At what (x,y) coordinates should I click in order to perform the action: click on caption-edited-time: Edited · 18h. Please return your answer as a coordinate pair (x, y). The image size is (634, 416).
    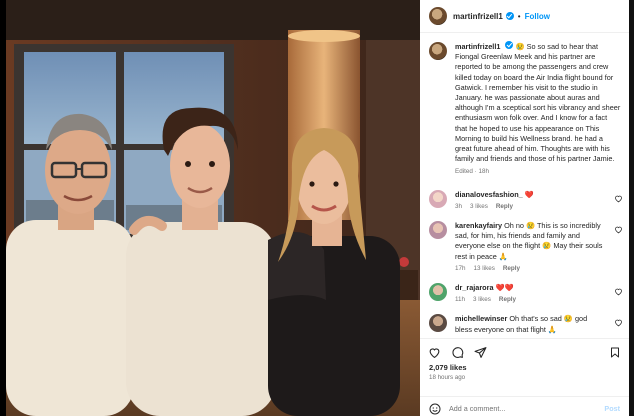
    Looking at the image, I should click on (472, 172).